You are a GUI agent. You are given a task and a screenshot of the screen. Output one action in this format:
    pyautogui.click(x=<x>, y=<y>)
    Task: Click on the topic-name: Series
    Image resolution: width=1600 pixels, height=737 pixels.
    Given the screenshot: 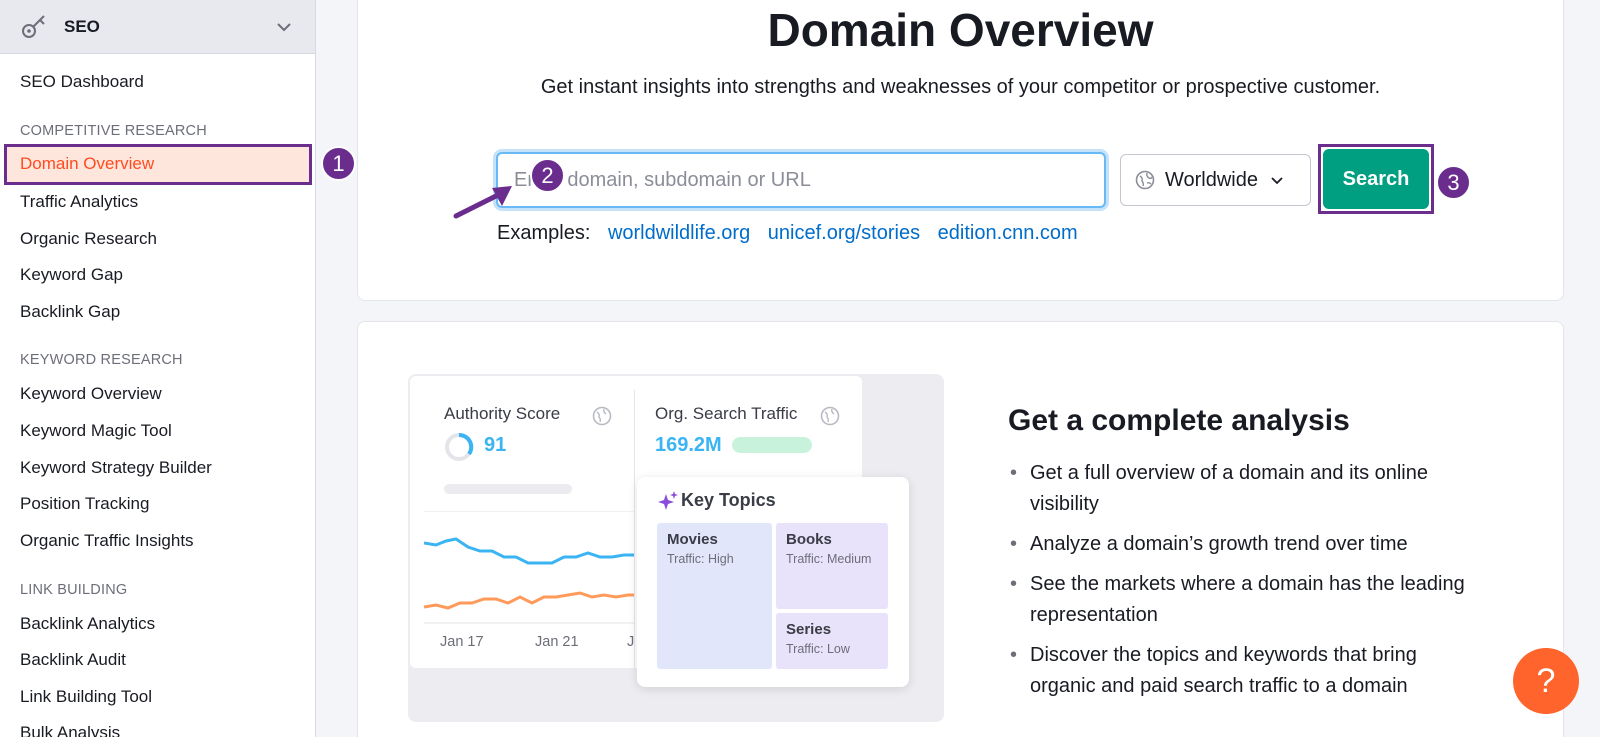 What is the action you would take?
    pyautogui.click(x=809, y=629)
    